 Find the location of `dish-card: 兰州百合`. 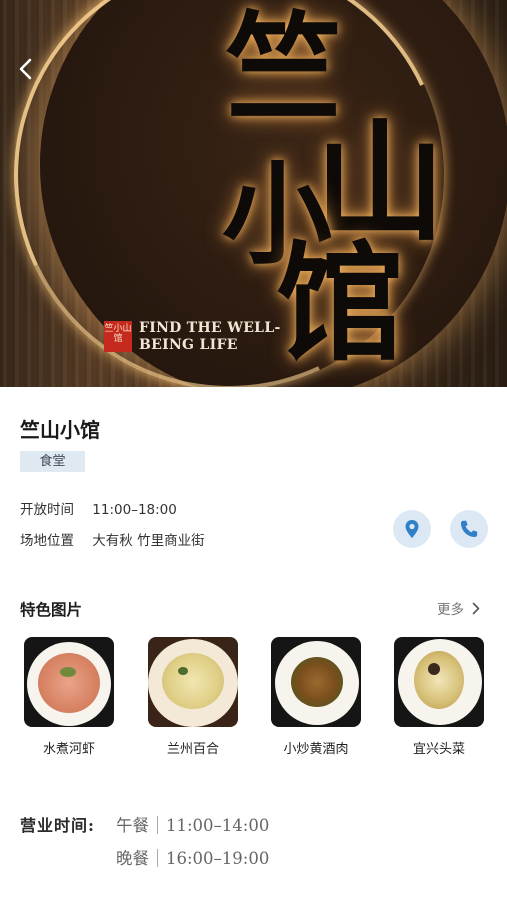

dish-card: 兰州百合 is located at coordinates (194, 697).